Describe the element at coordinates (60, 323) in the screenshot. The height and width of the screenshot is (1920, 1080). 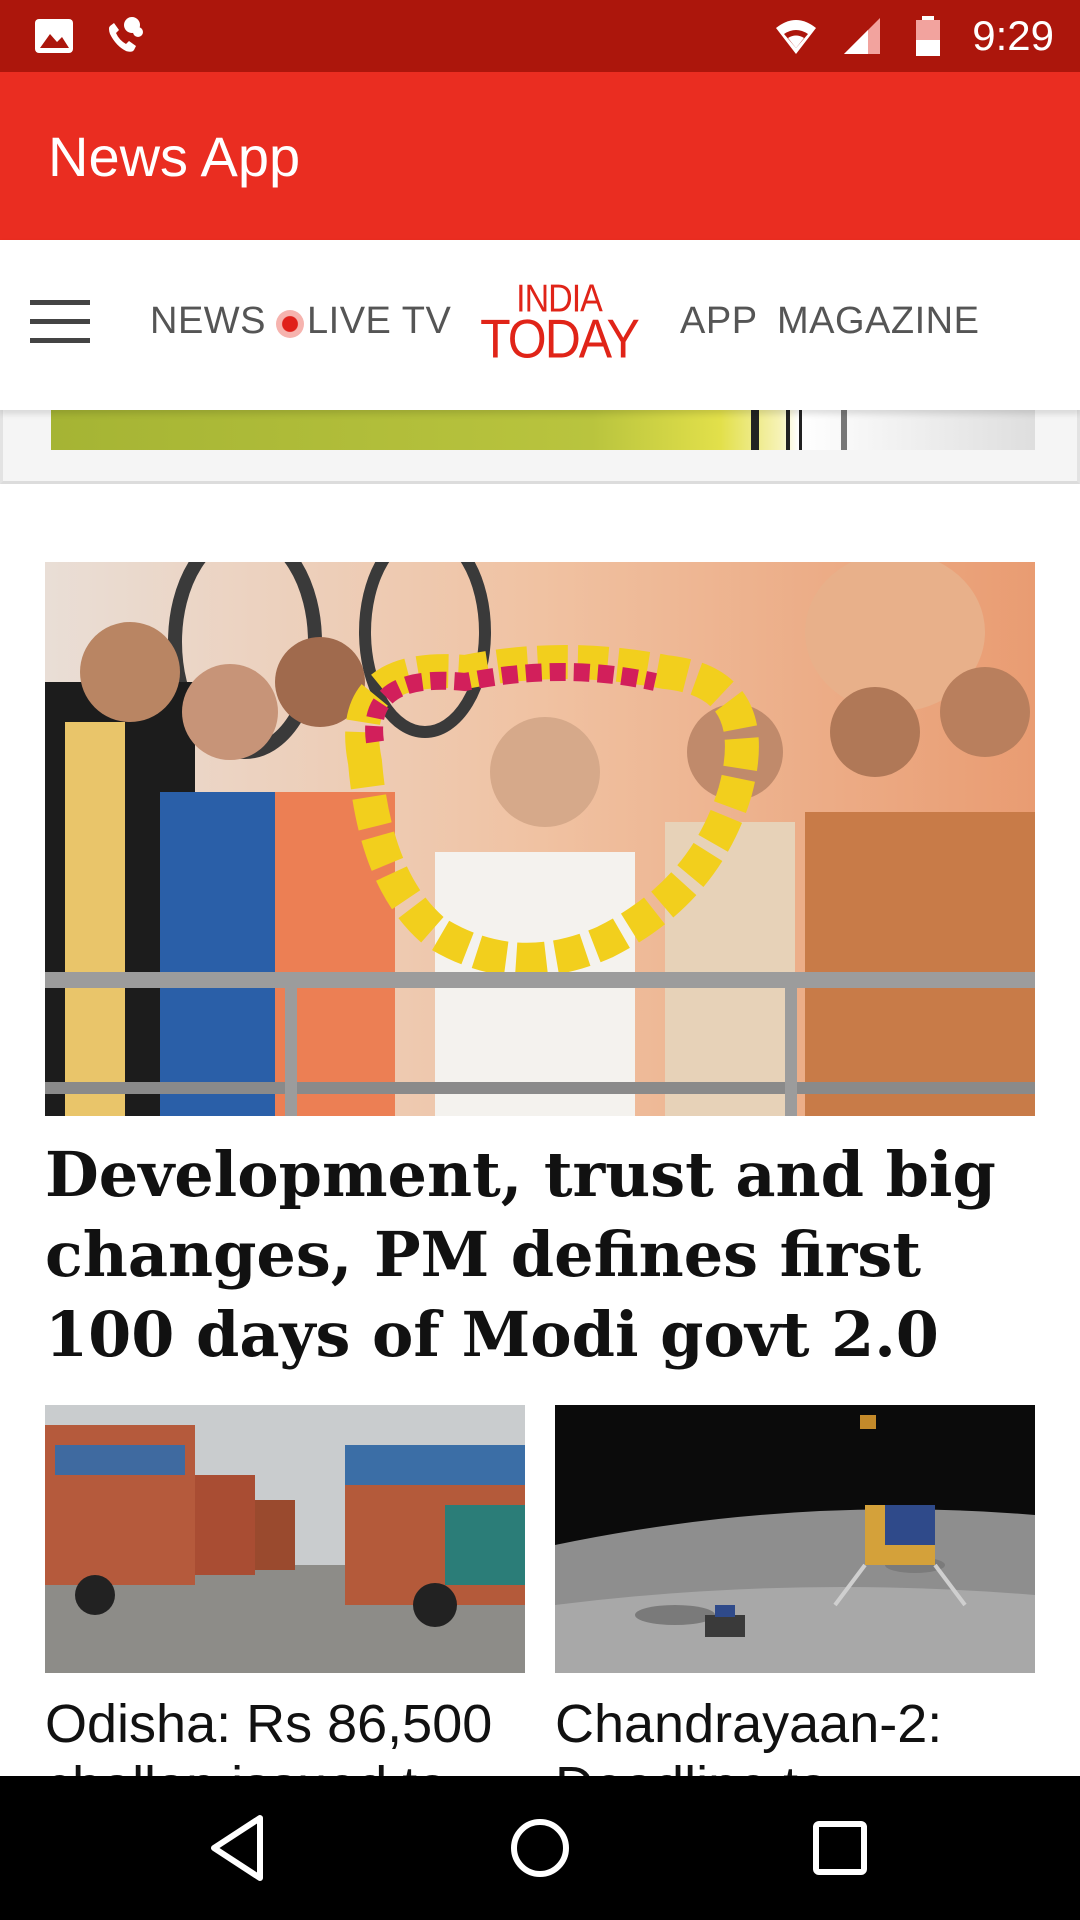
I see `hamburger-menu-icon` at that location.